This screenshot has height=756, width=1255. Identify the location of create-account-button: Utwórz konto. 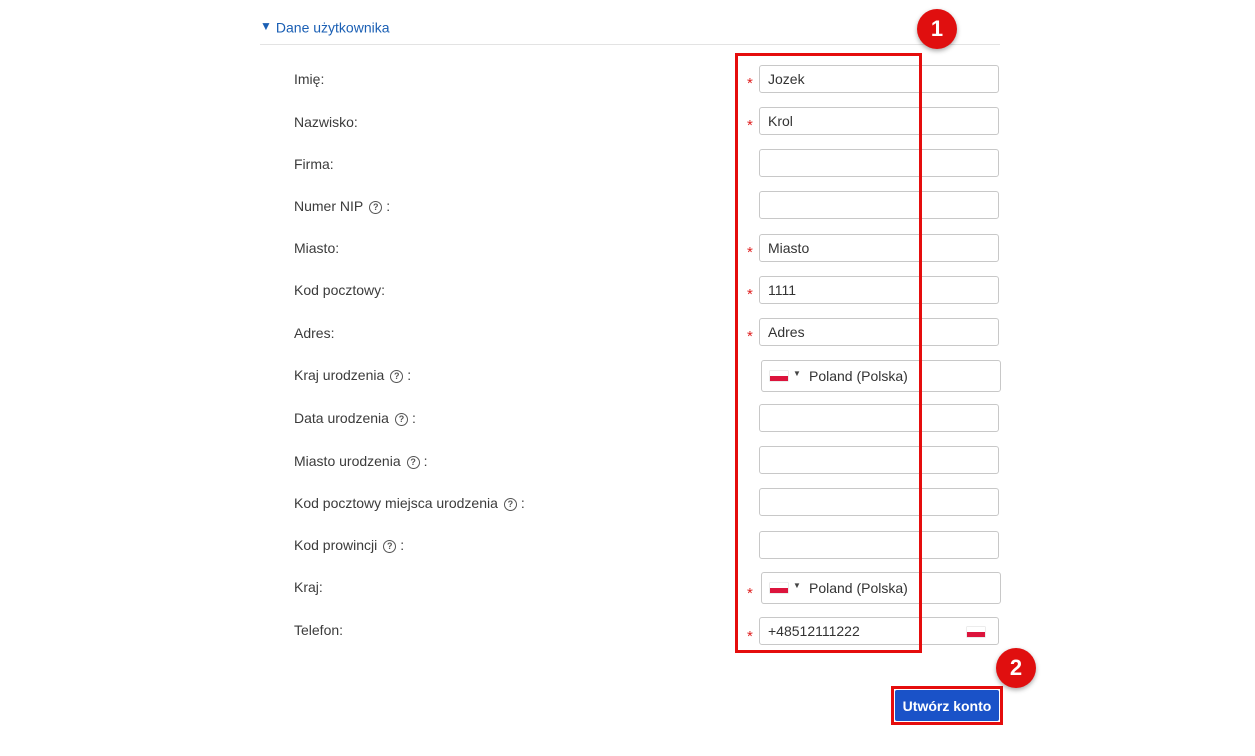
(947, 705).